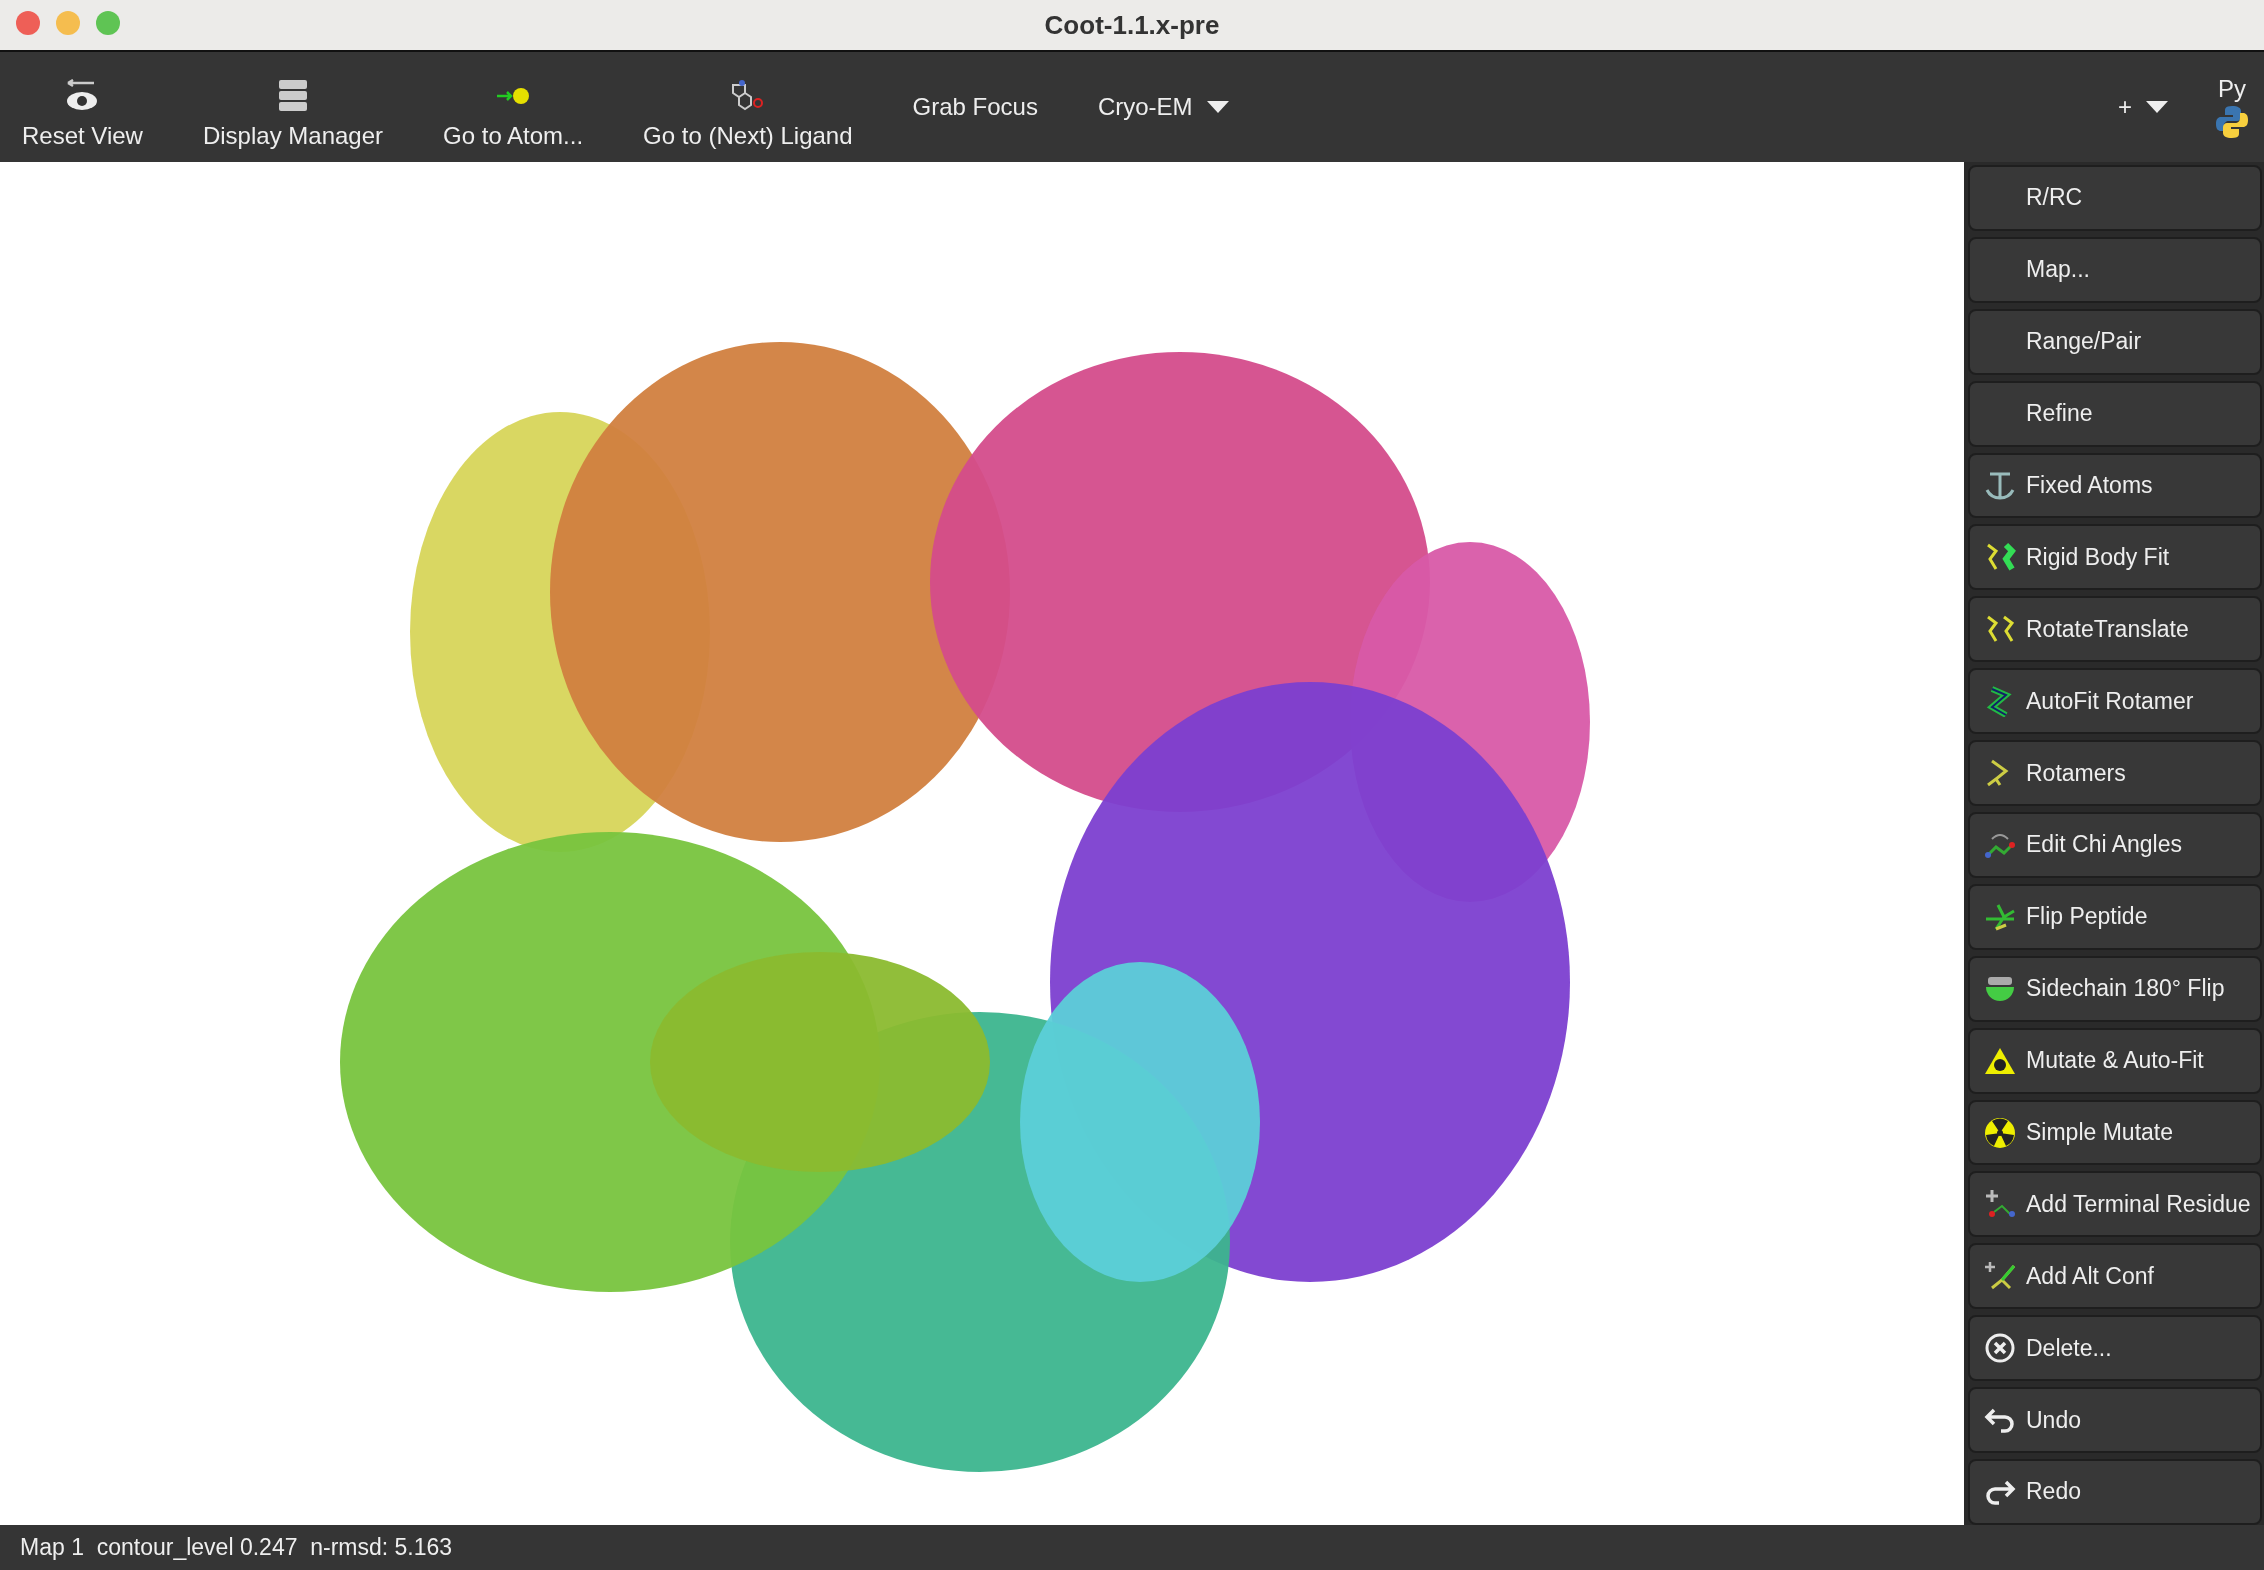 This screenshot has height=1570, width=2264. What do you see at coordinates (2115, 773) in the screenshot?
I see `tool-button: Rotamers` at bounding box center [2115, 773].